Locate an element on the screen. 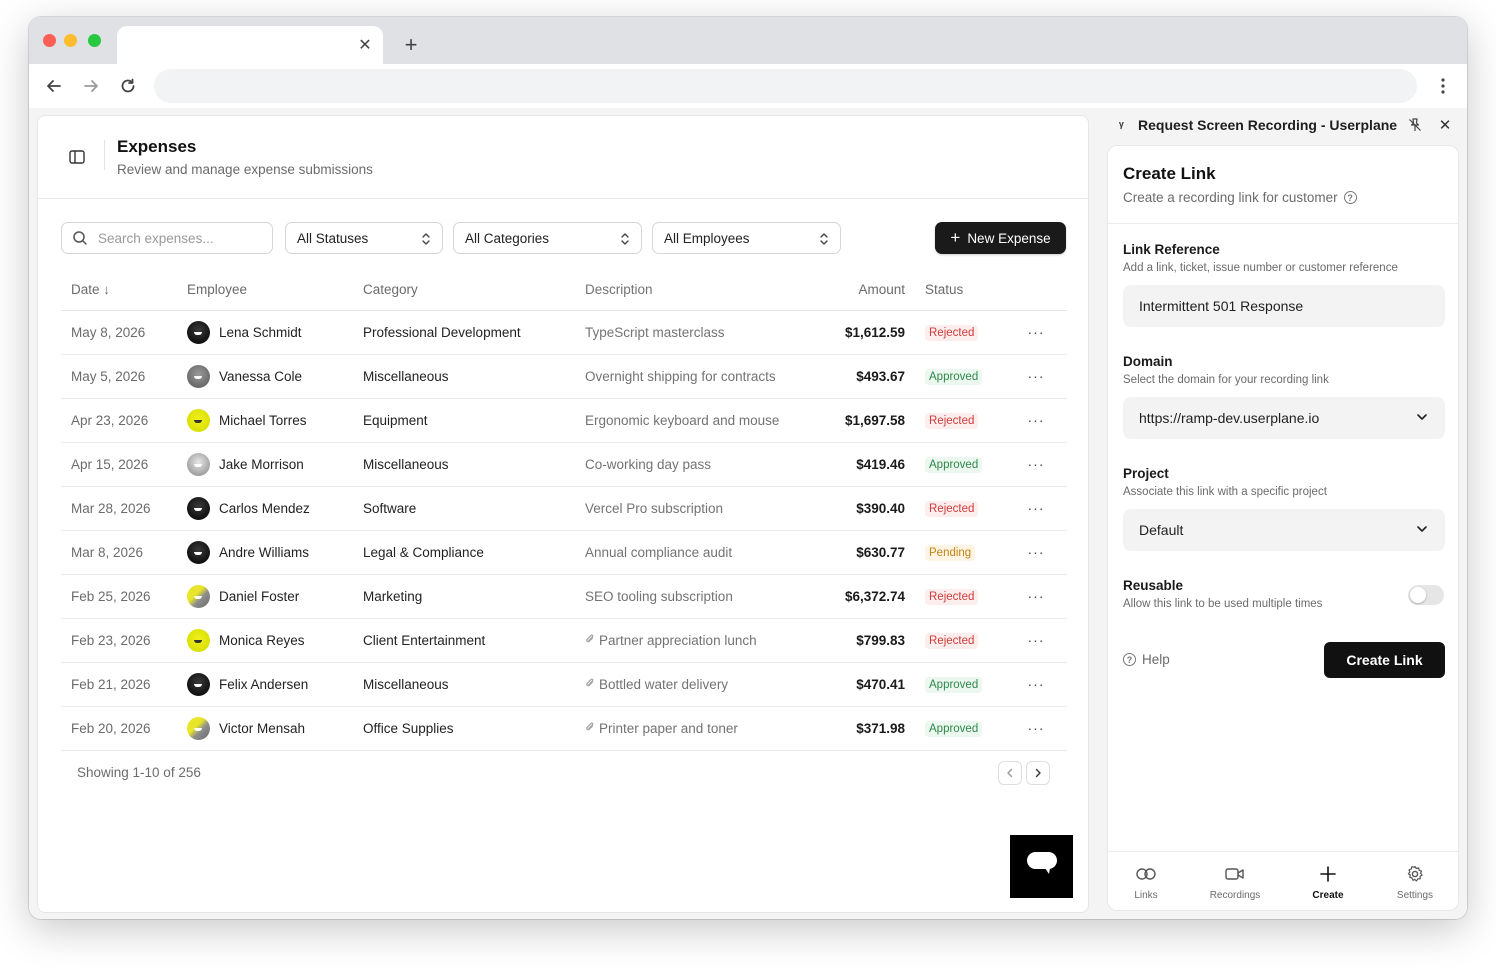 This screenshot has height=968, width=1496. browser-menu-icon is located at coordinates (1443, 86).